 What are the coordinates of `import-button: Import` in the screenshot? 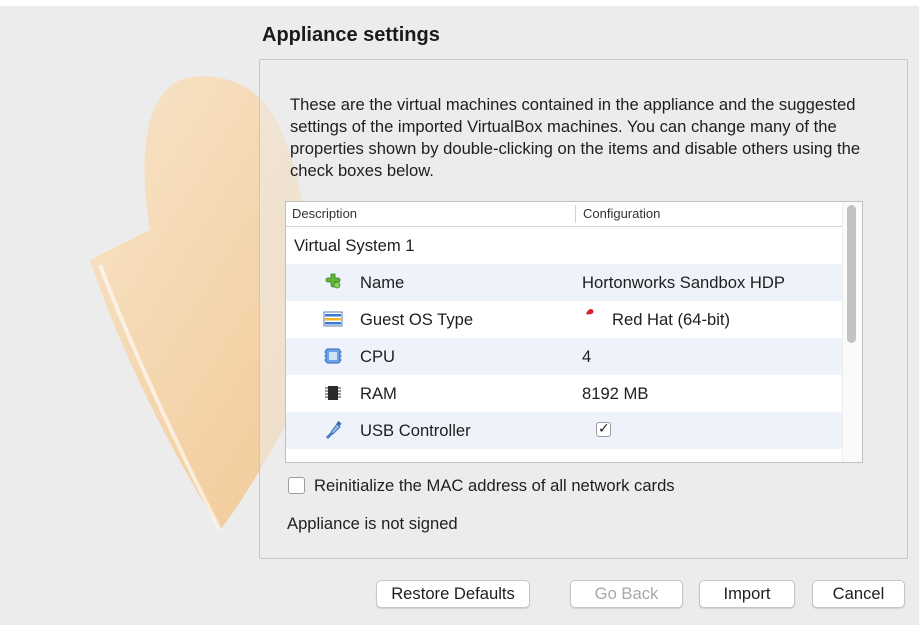 It's located at (747, 594).